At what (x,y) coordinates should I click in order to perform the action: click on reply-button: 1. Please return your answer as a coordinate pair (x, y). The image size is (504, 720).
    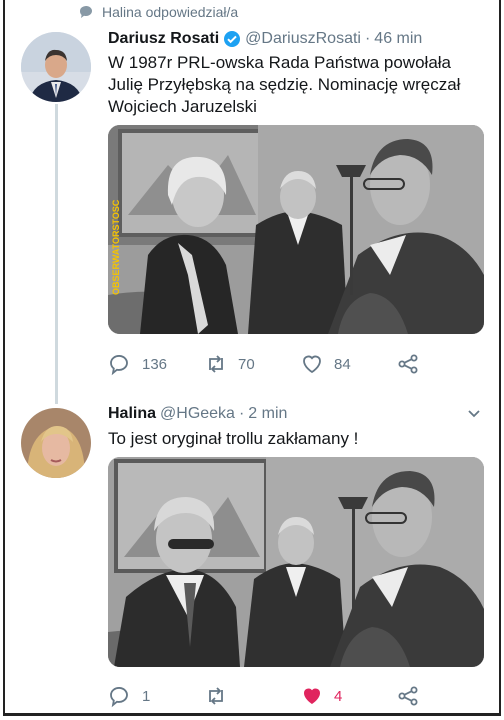
    Looking at the image, I should click on (156, 696).